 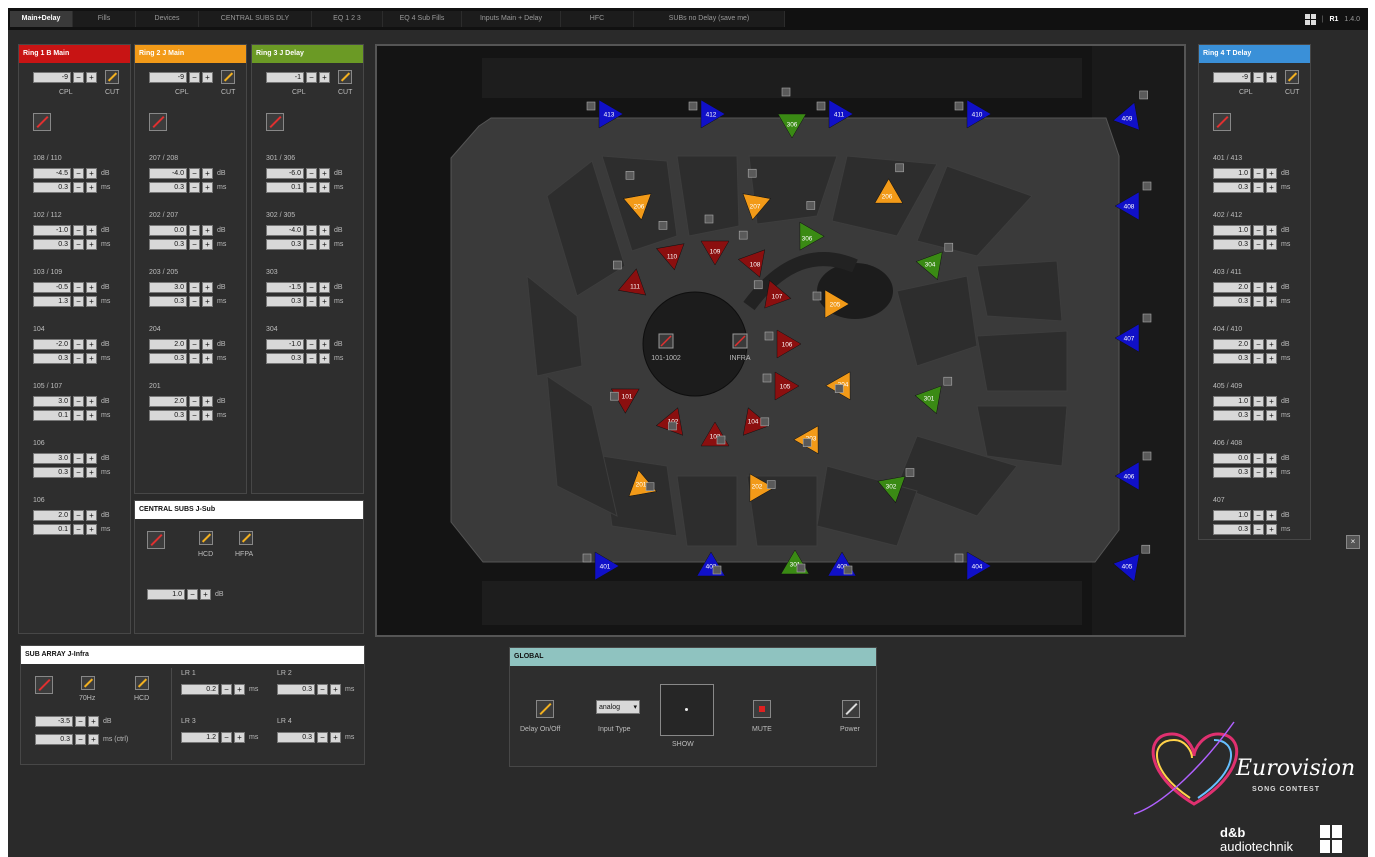 I want to click on tab-subs-no-delay: SUBs no Delay (save me), so click(x=709, y=19).